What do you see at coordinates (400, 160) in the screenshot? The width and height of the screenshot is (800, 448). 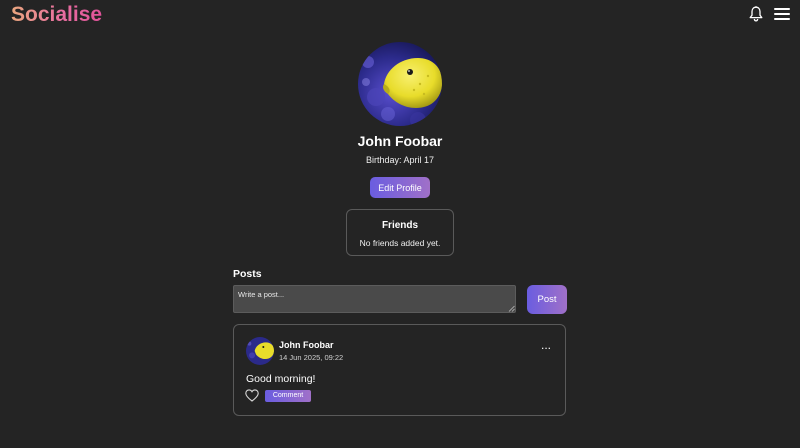 I see `profile-birthday: Birthday: April 17` at bounding box center [400, 160].